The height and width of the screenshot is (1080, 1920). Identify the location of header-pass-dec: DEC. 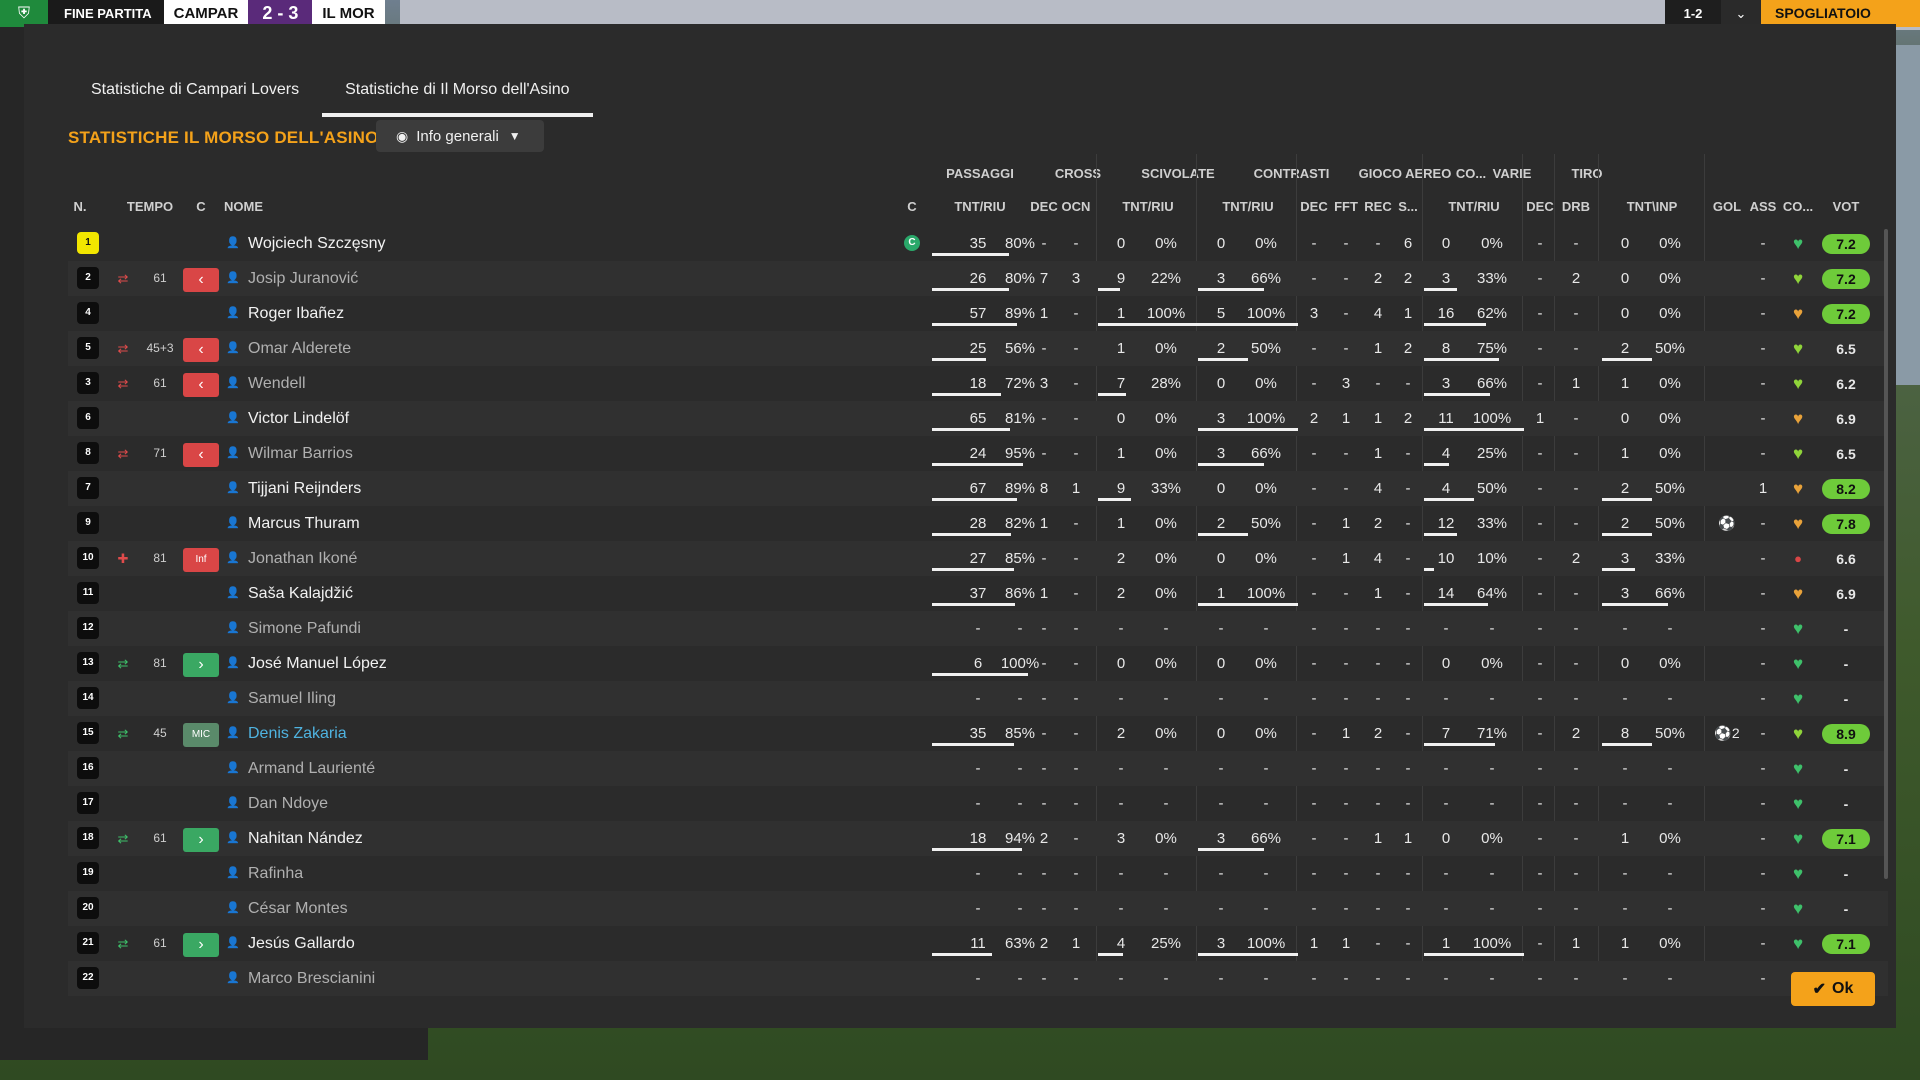
(1044, 206).